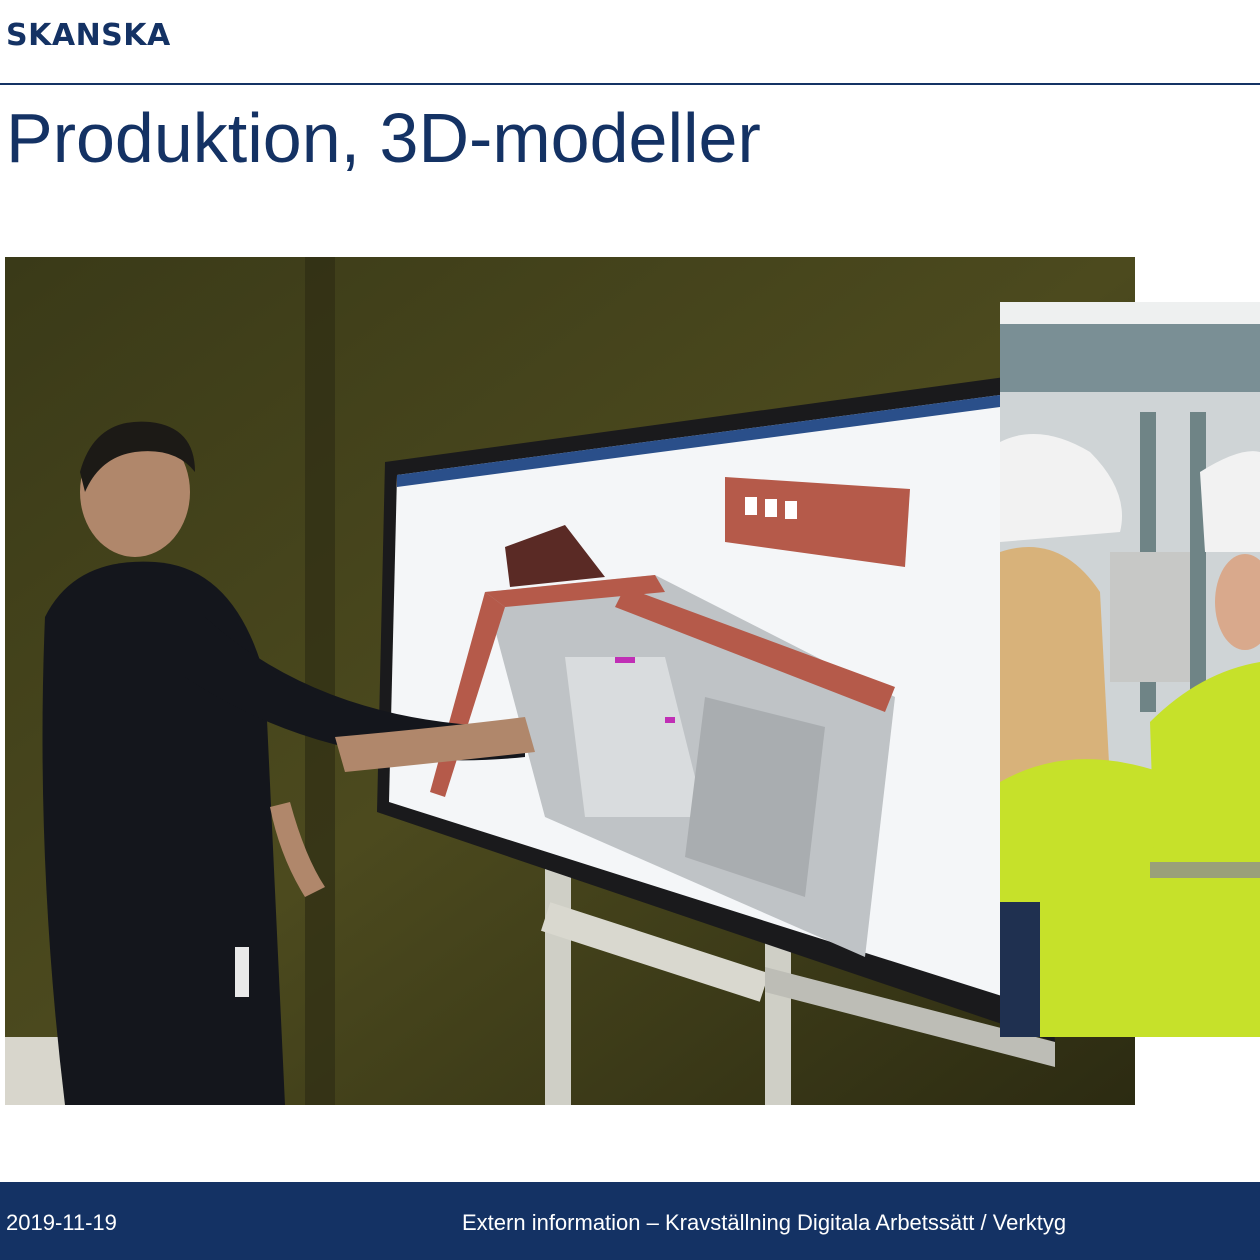 The height and width of the screenshot is (1260, 1260). I want to click on skanska-logo: SKANSKA, so click(88, 35).